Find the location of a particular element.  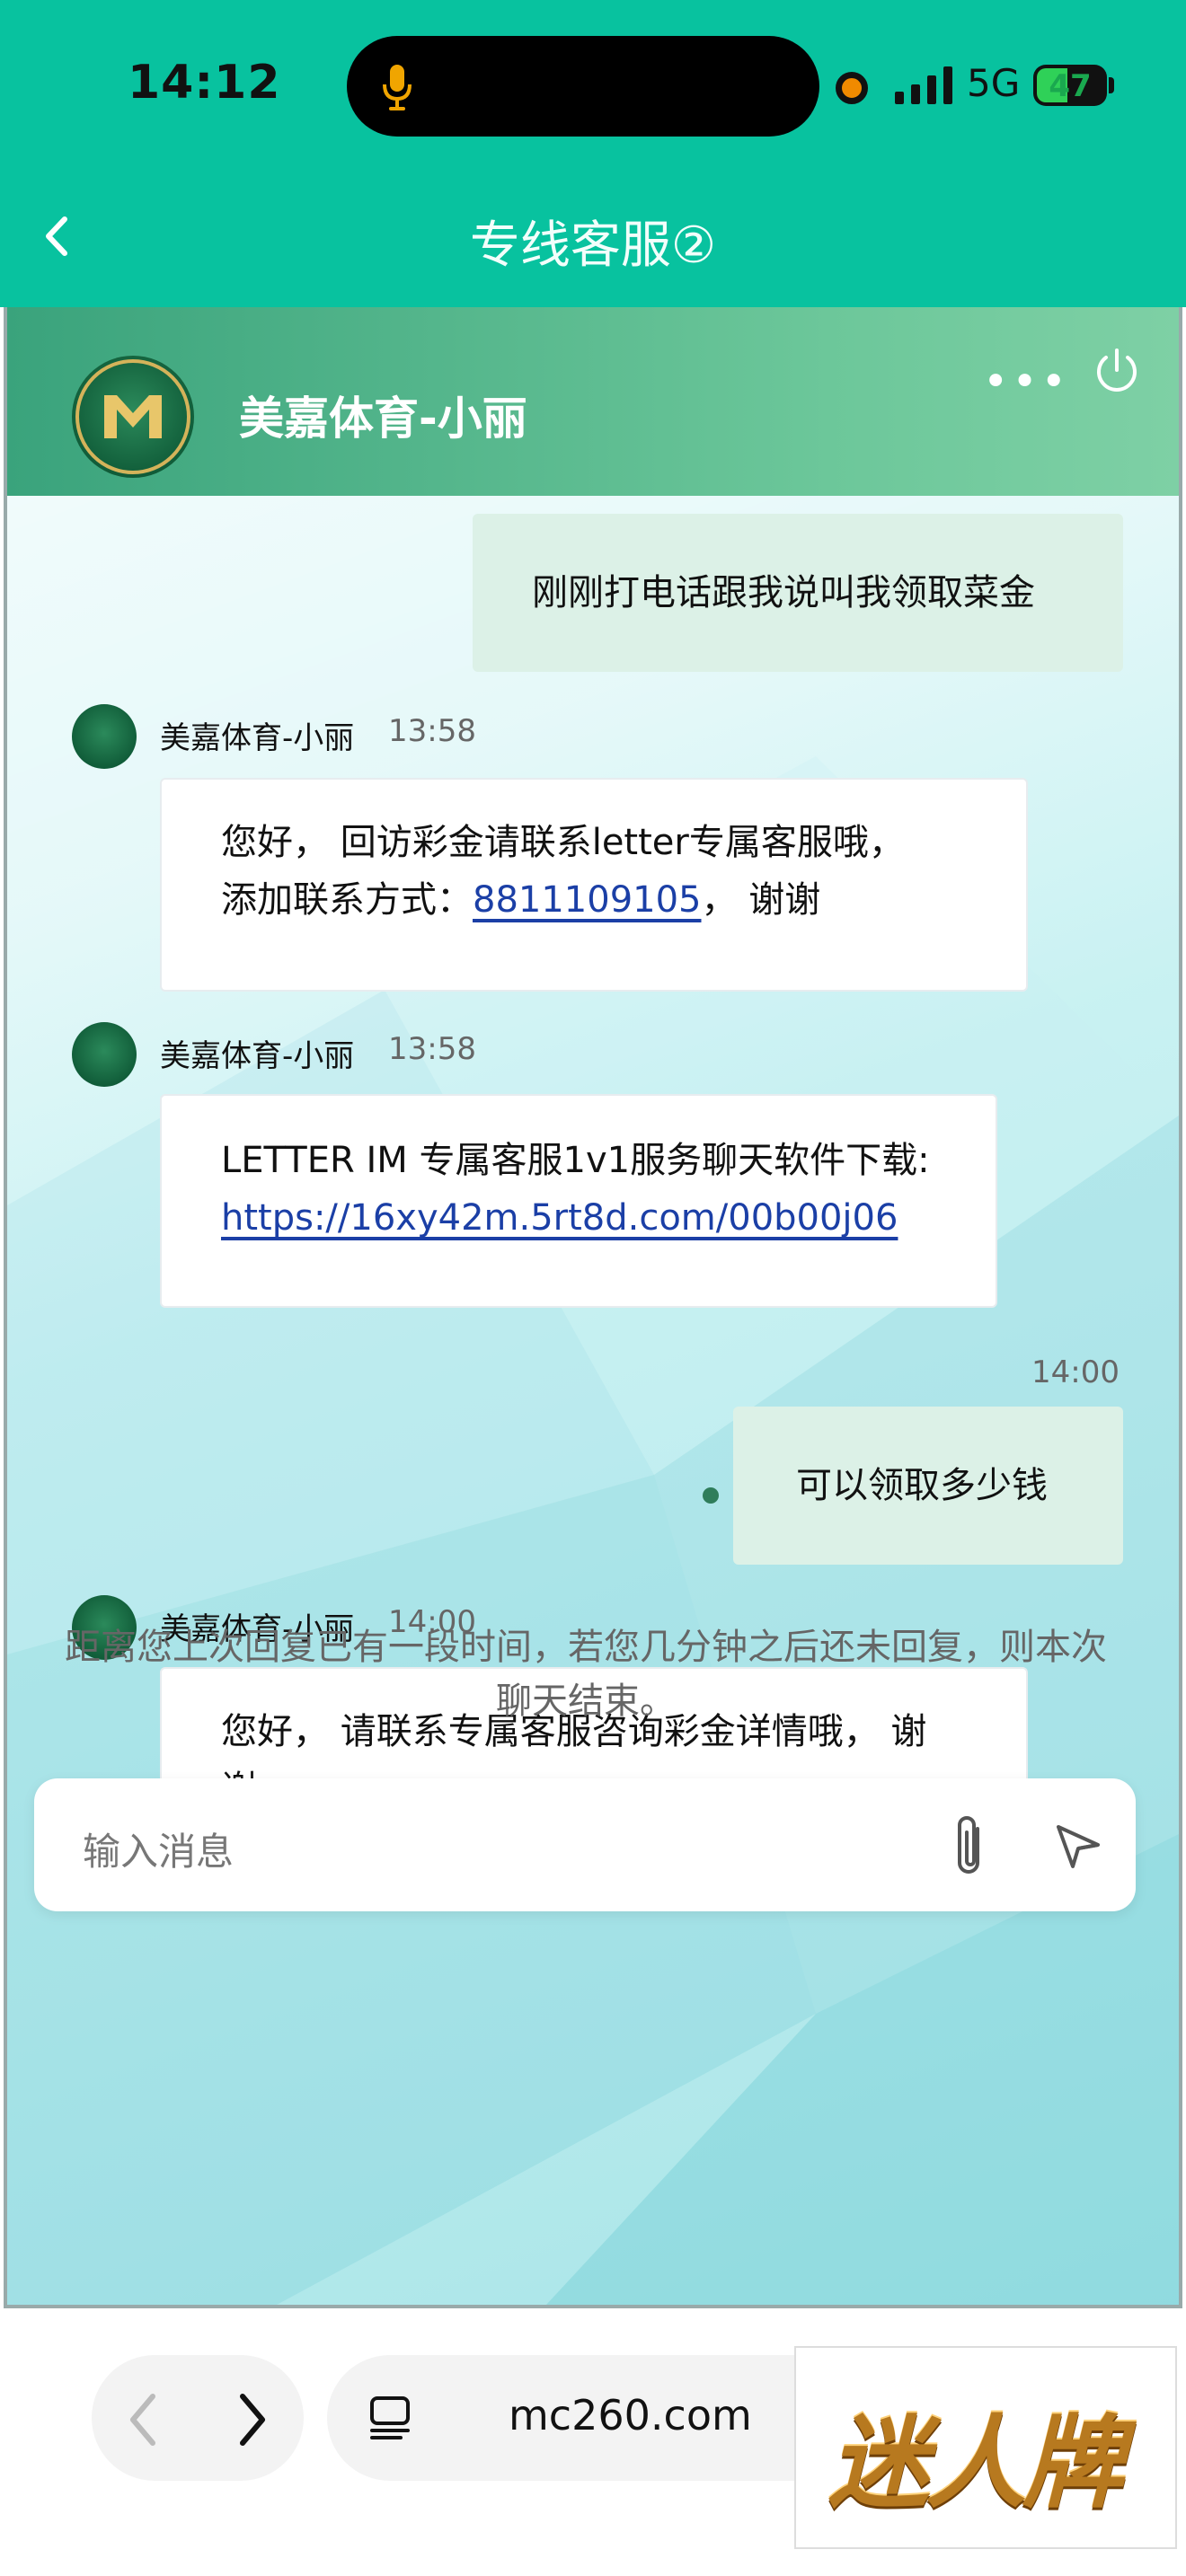

microphone-icon is located at coordinates (397, 87).